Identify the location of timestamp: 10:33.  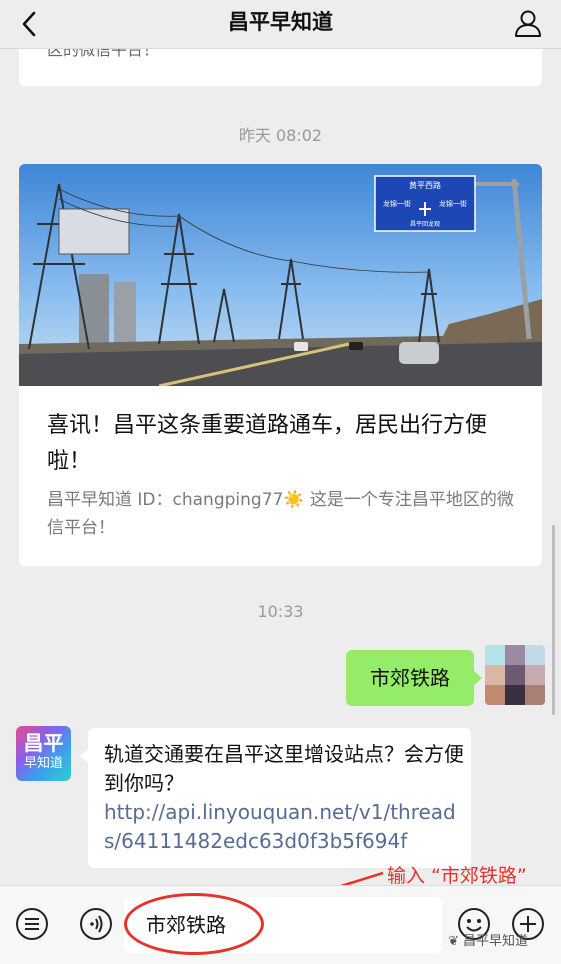
(280, 611).